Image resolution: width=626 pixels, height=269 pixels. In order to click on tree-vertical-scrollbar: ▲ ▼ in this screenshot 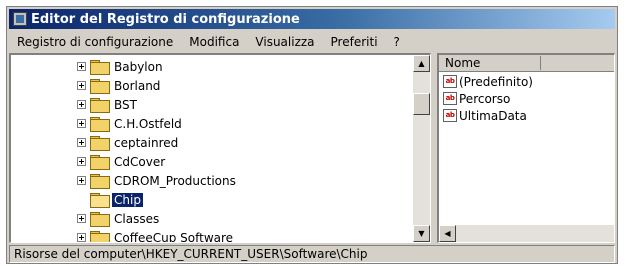, I will do `click(421, 148)`.